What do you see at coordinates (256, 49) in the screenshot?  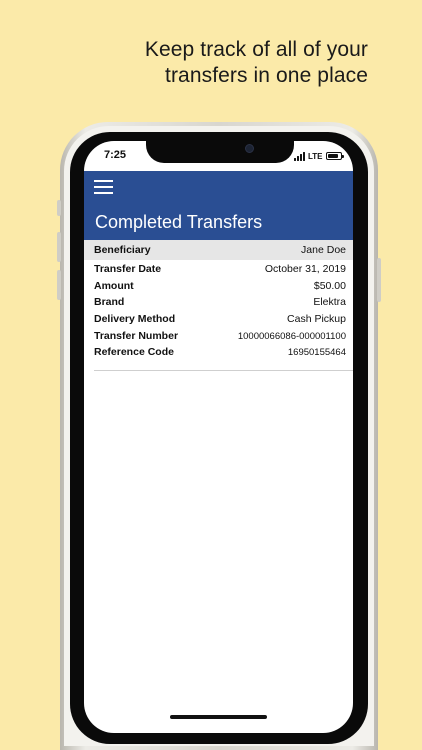 I see `headline-line-1: Keep track of all of your` at bounding box center [256, 49].